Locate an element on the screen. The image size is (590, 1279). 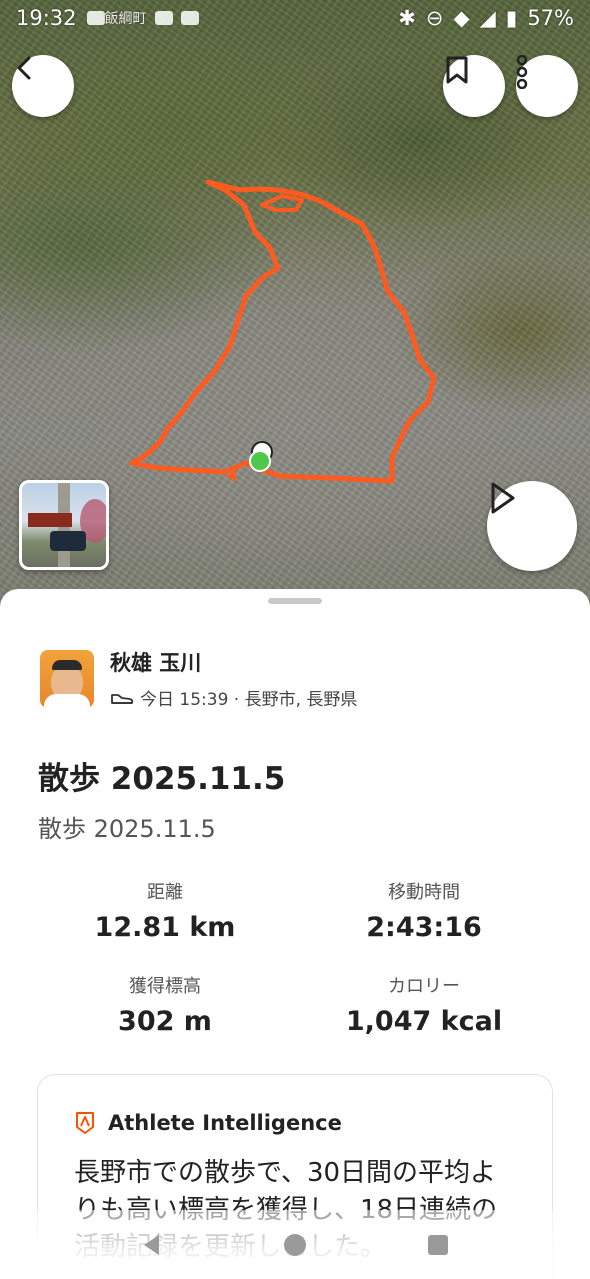
stat-label: 距離 is located at coordinates (165, 892).